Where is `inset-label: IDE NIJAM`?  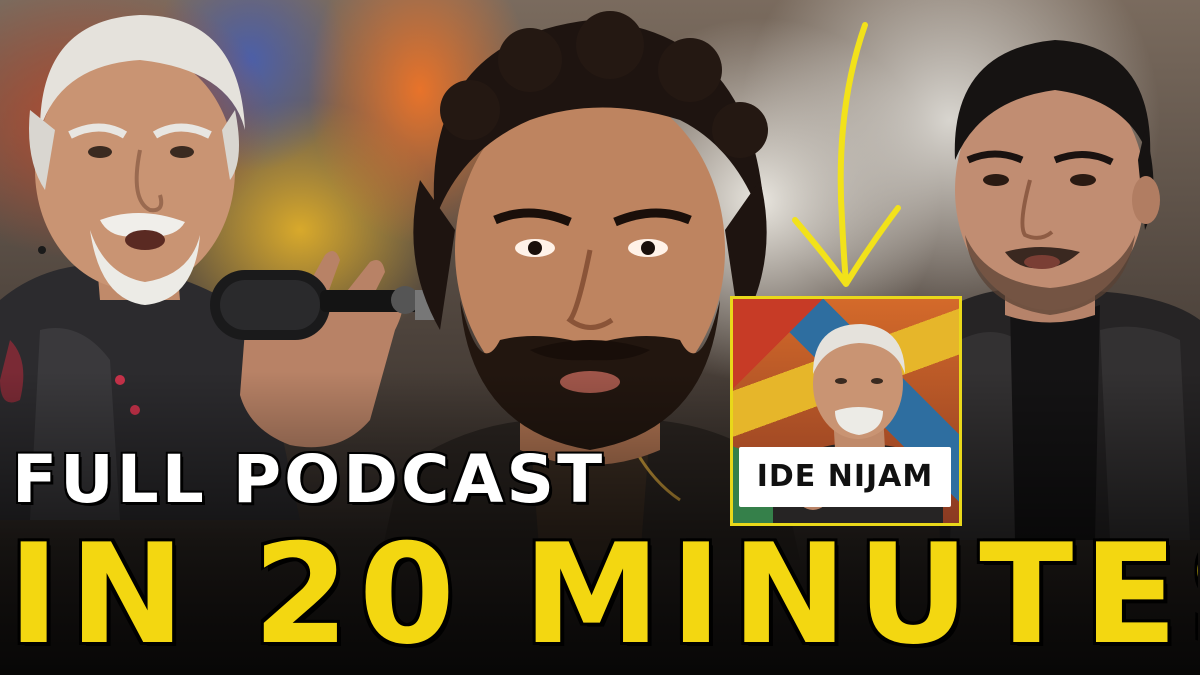 inset-label: IDE NIJAM is located at coordinates (845, 477).